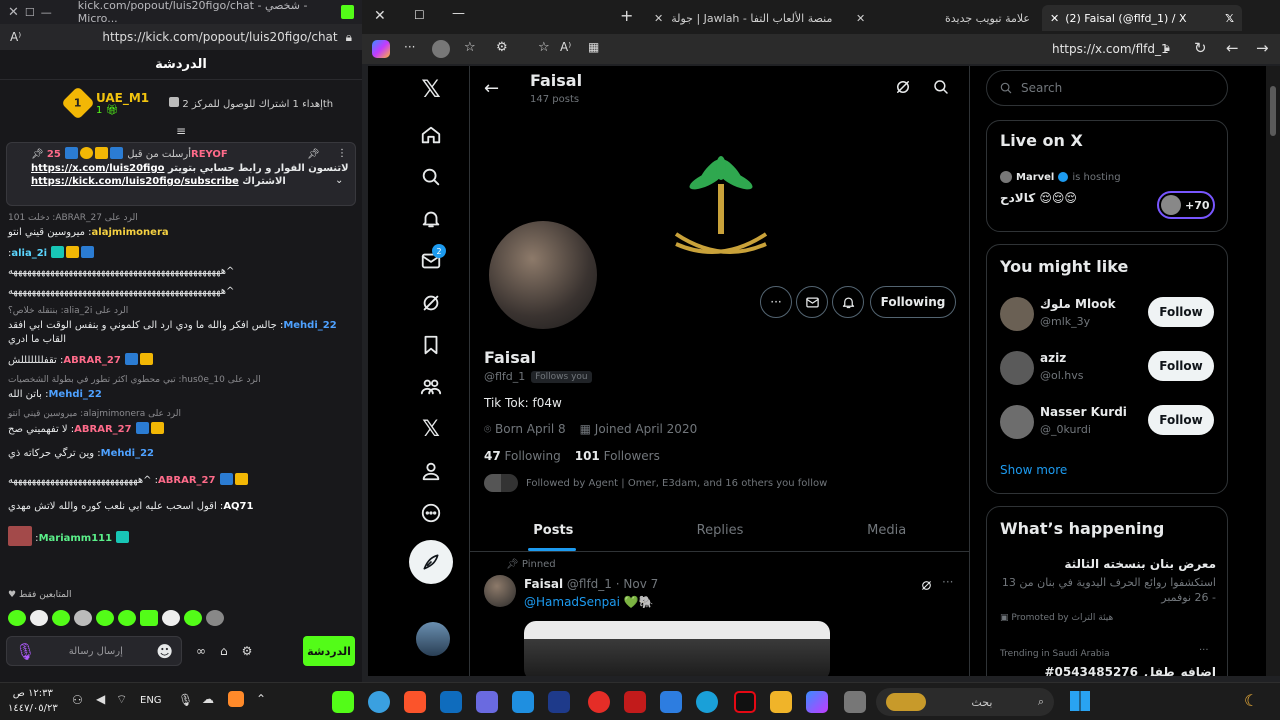  What do you see at coordinates (470, 47) in the screenshot?
I see `favorites-bar-icon: ☆` at bounding box center [470, 47].